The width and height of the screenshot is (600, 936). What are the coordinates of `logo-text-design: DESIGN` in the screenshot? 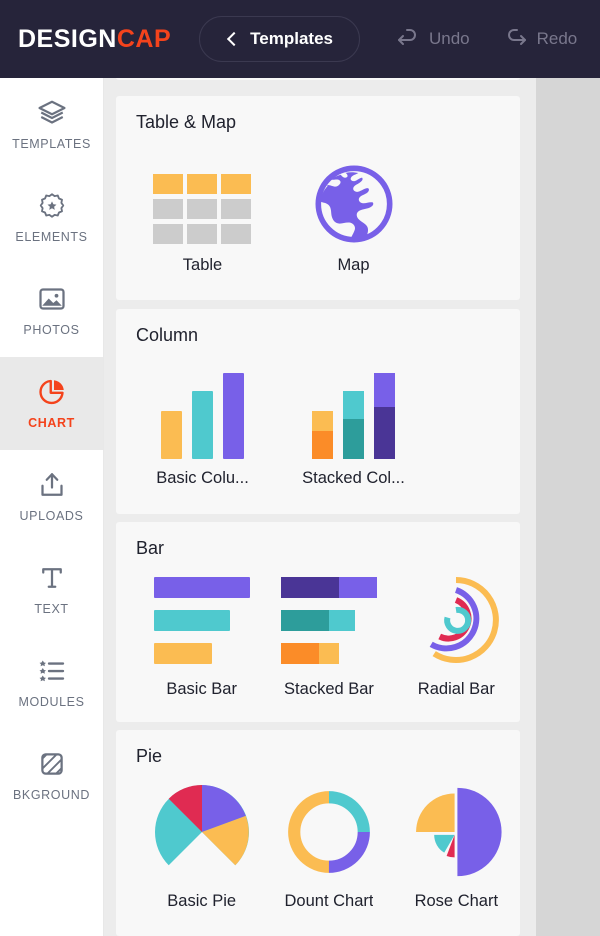 It's located at (67, 38).